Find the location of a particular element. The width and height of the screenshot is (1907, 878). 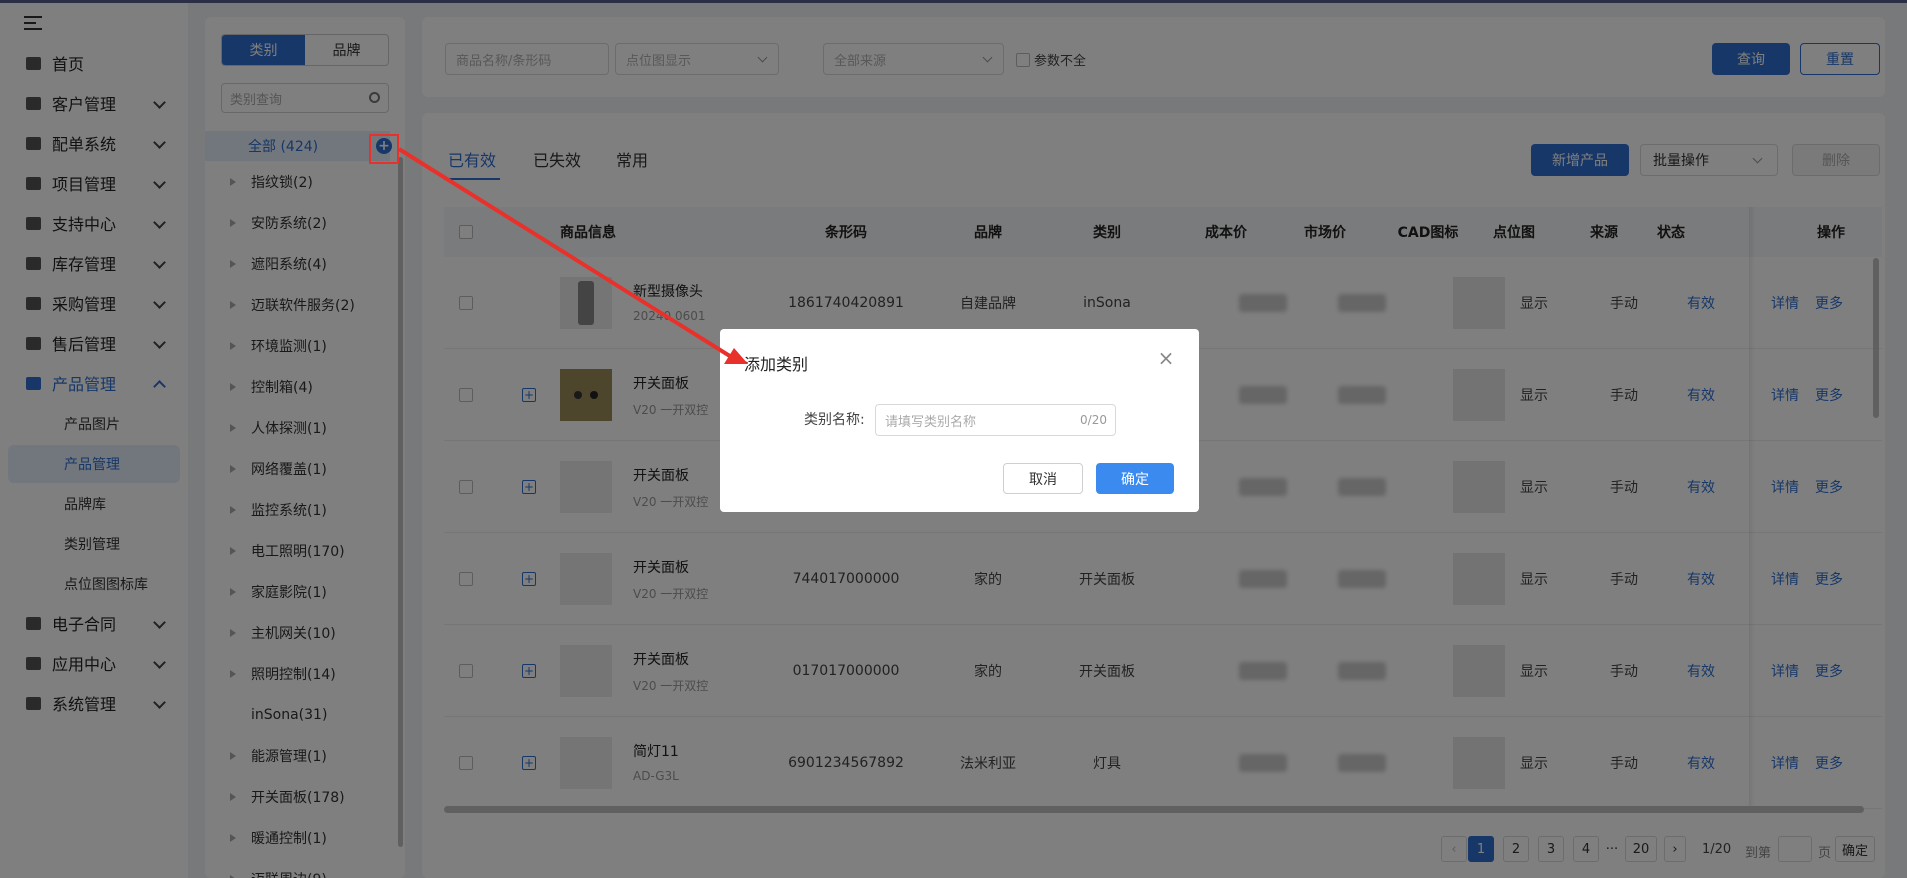

cancel-button: 取消 is located at coordinates (1043, 478).